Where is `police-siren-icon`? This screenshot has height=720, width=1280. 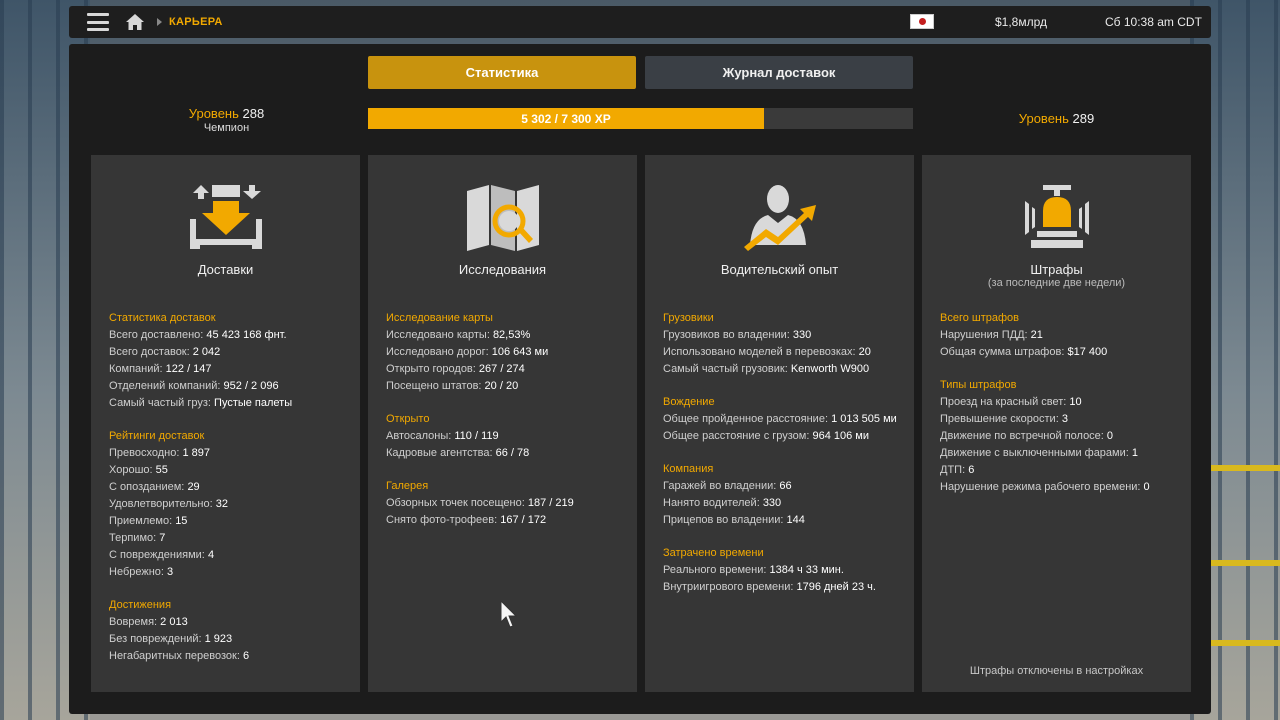
police-siren-icon is located at coordinates (1056, 216).